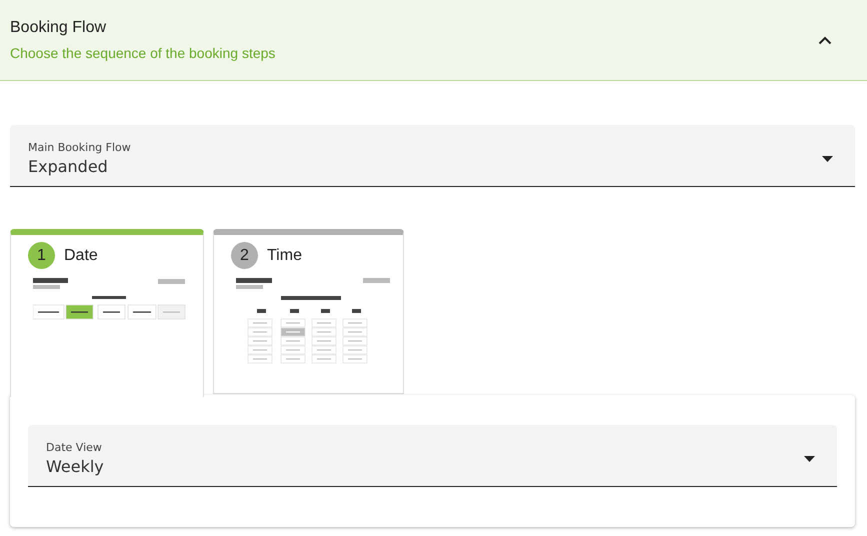 This screenshot has height=536, width=867. I want to click on date-view-select: Date View Weekly, so click(432, 456).